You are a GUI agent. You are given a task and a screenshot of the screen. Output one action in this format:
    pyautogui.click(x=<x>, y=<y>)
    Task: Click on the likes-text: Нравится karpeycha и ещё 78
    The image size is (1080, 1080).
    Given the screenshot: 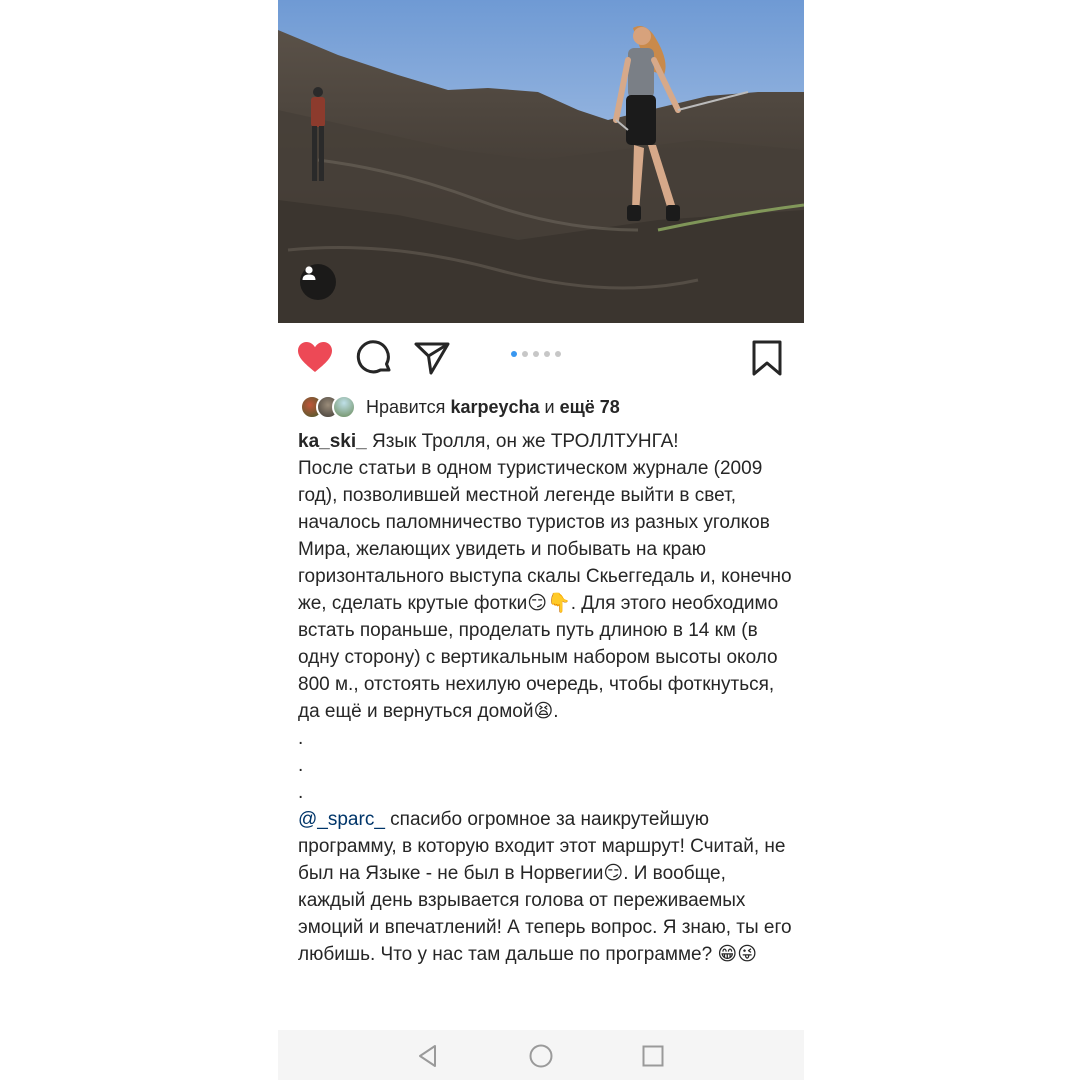 What is the action you would take?
    pyautogui.click(x=493, y=407)
    